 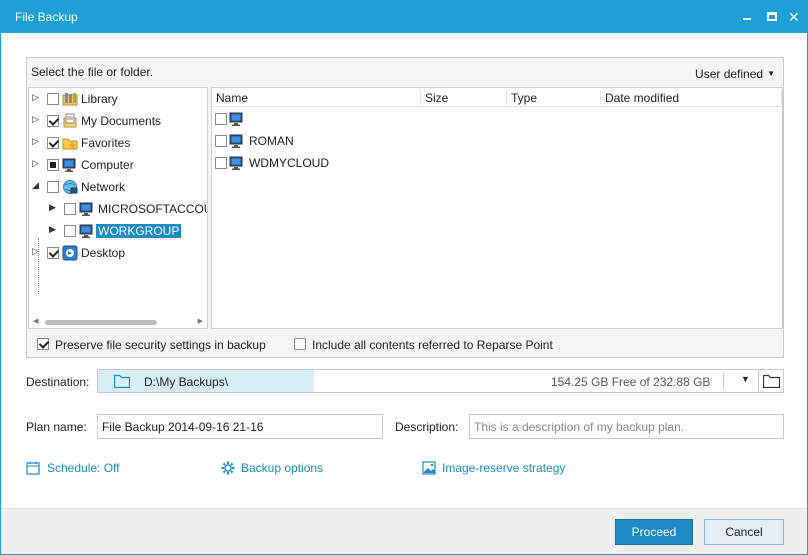 I want to click on destination-free-space: 154.25 GB Free of 232.88 GB, so click(x=631, y=382).